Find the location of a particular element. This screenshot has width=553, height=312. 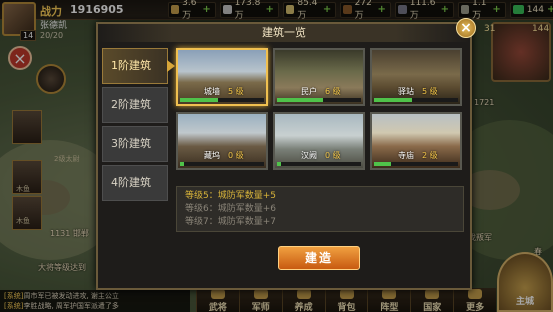

building-name: 驿站 is located at coordinates (406, 91).